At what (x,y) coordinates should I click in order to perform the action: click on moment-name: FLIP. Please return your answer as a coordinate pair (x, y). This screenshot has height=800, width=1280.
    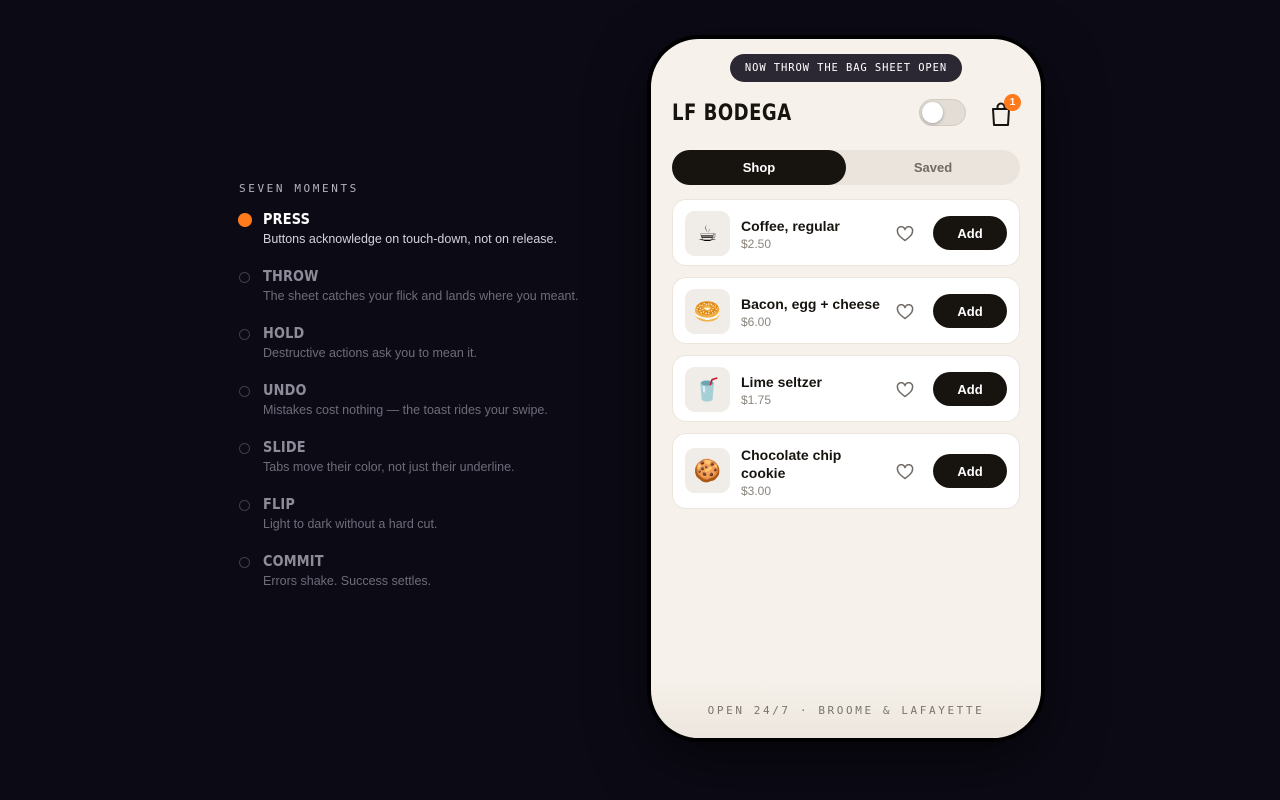
    Looking at the image, I should click on (279, 504).